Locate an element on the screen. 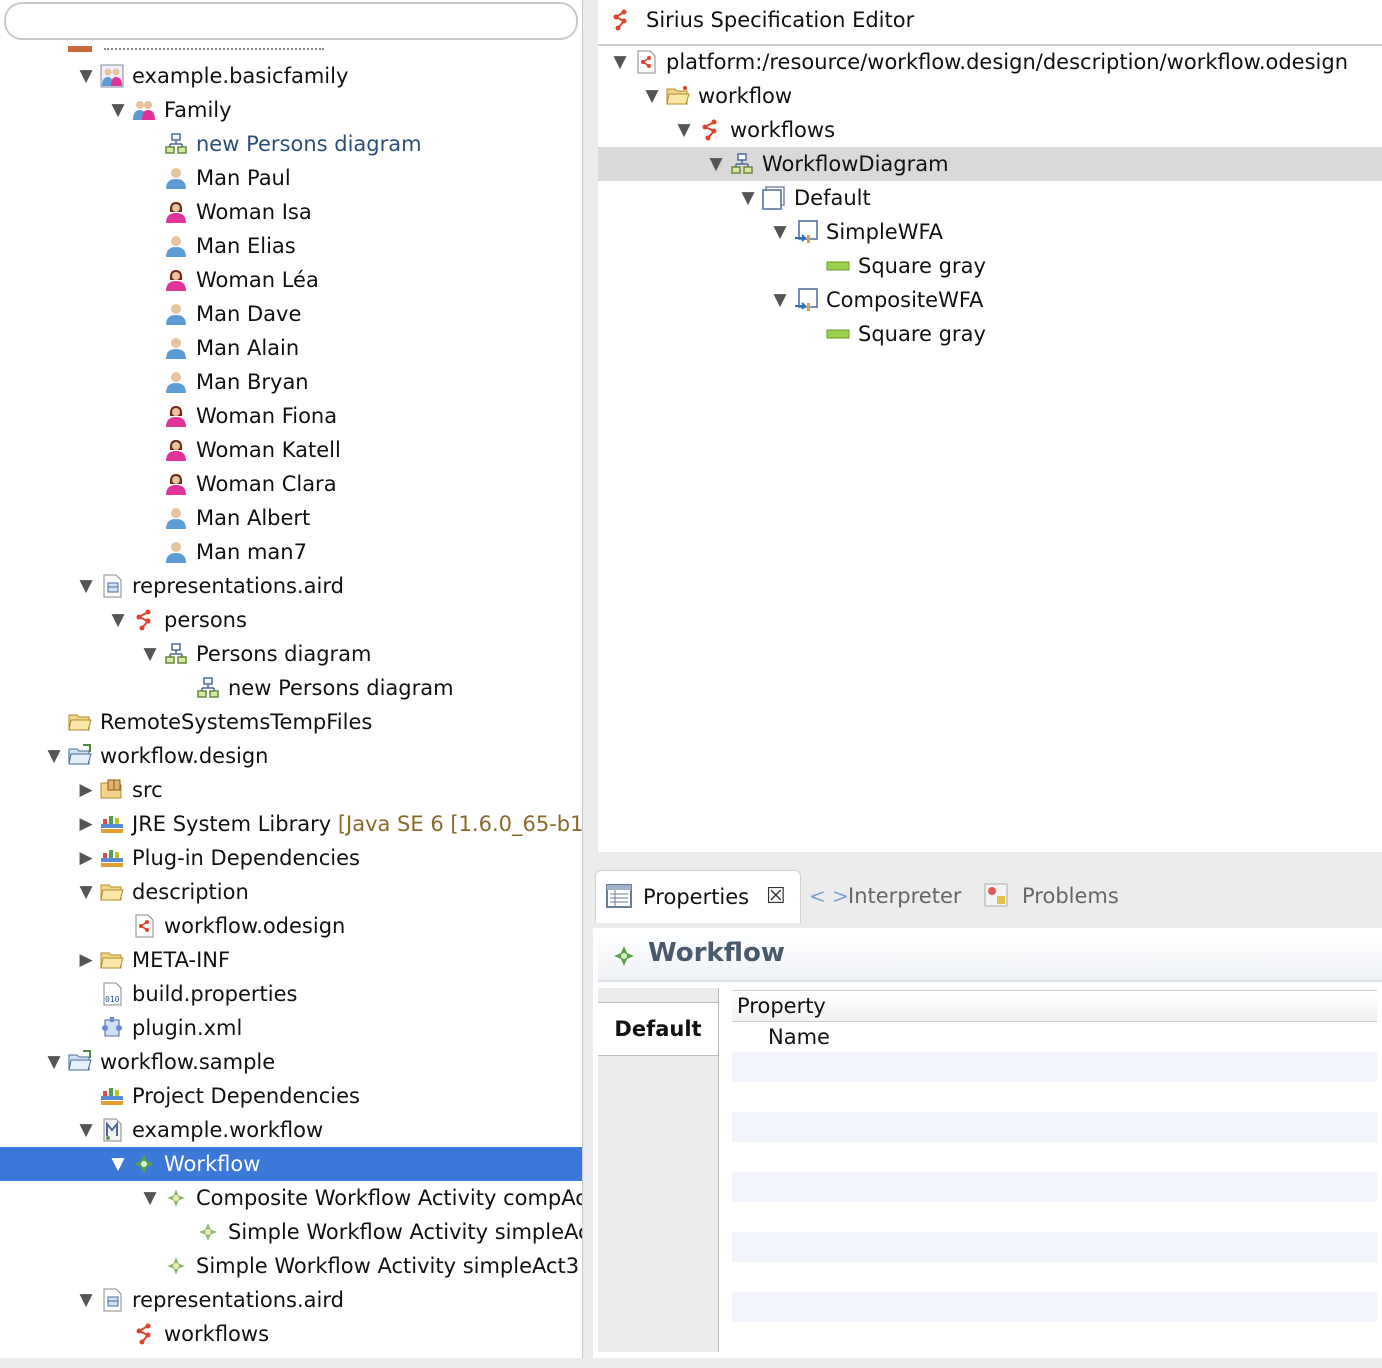 This screenshot has height=1368, width=1382. property-row-name: Name is located at coordinates (1054, 1037).